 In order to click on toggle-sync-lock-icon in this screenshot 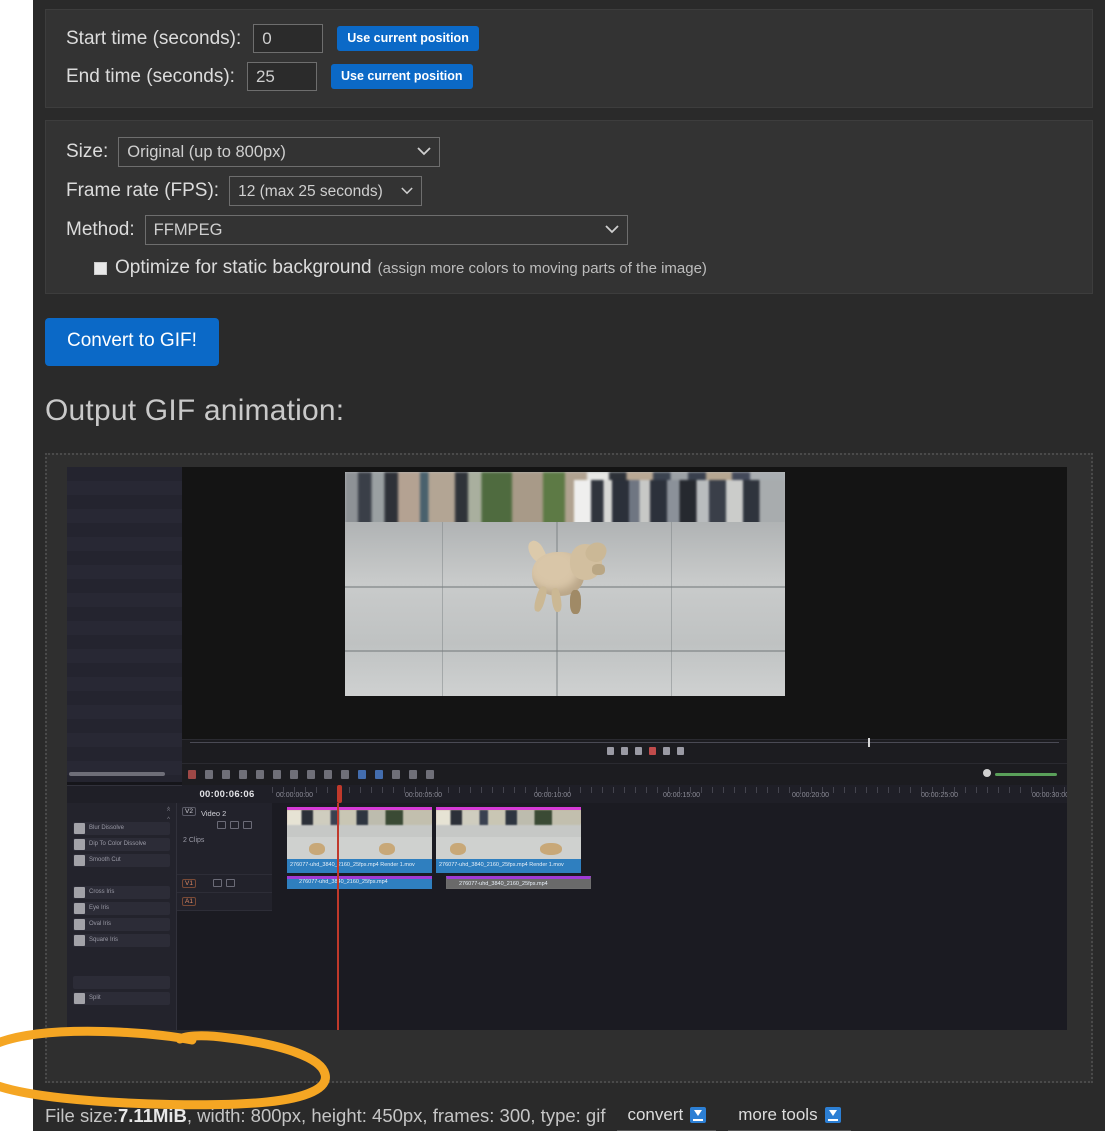, I will do `click(221, 825)`.